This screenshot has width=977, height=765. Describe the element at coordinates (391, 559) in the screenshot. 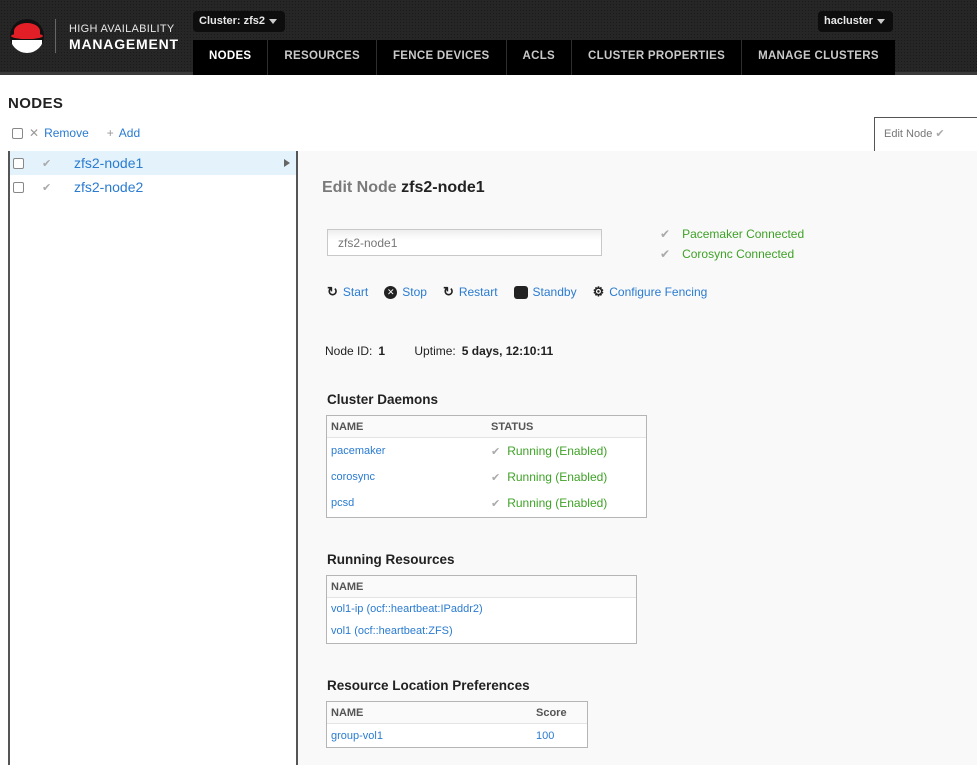

I see `running-resources-title: Running Resources` at that location.